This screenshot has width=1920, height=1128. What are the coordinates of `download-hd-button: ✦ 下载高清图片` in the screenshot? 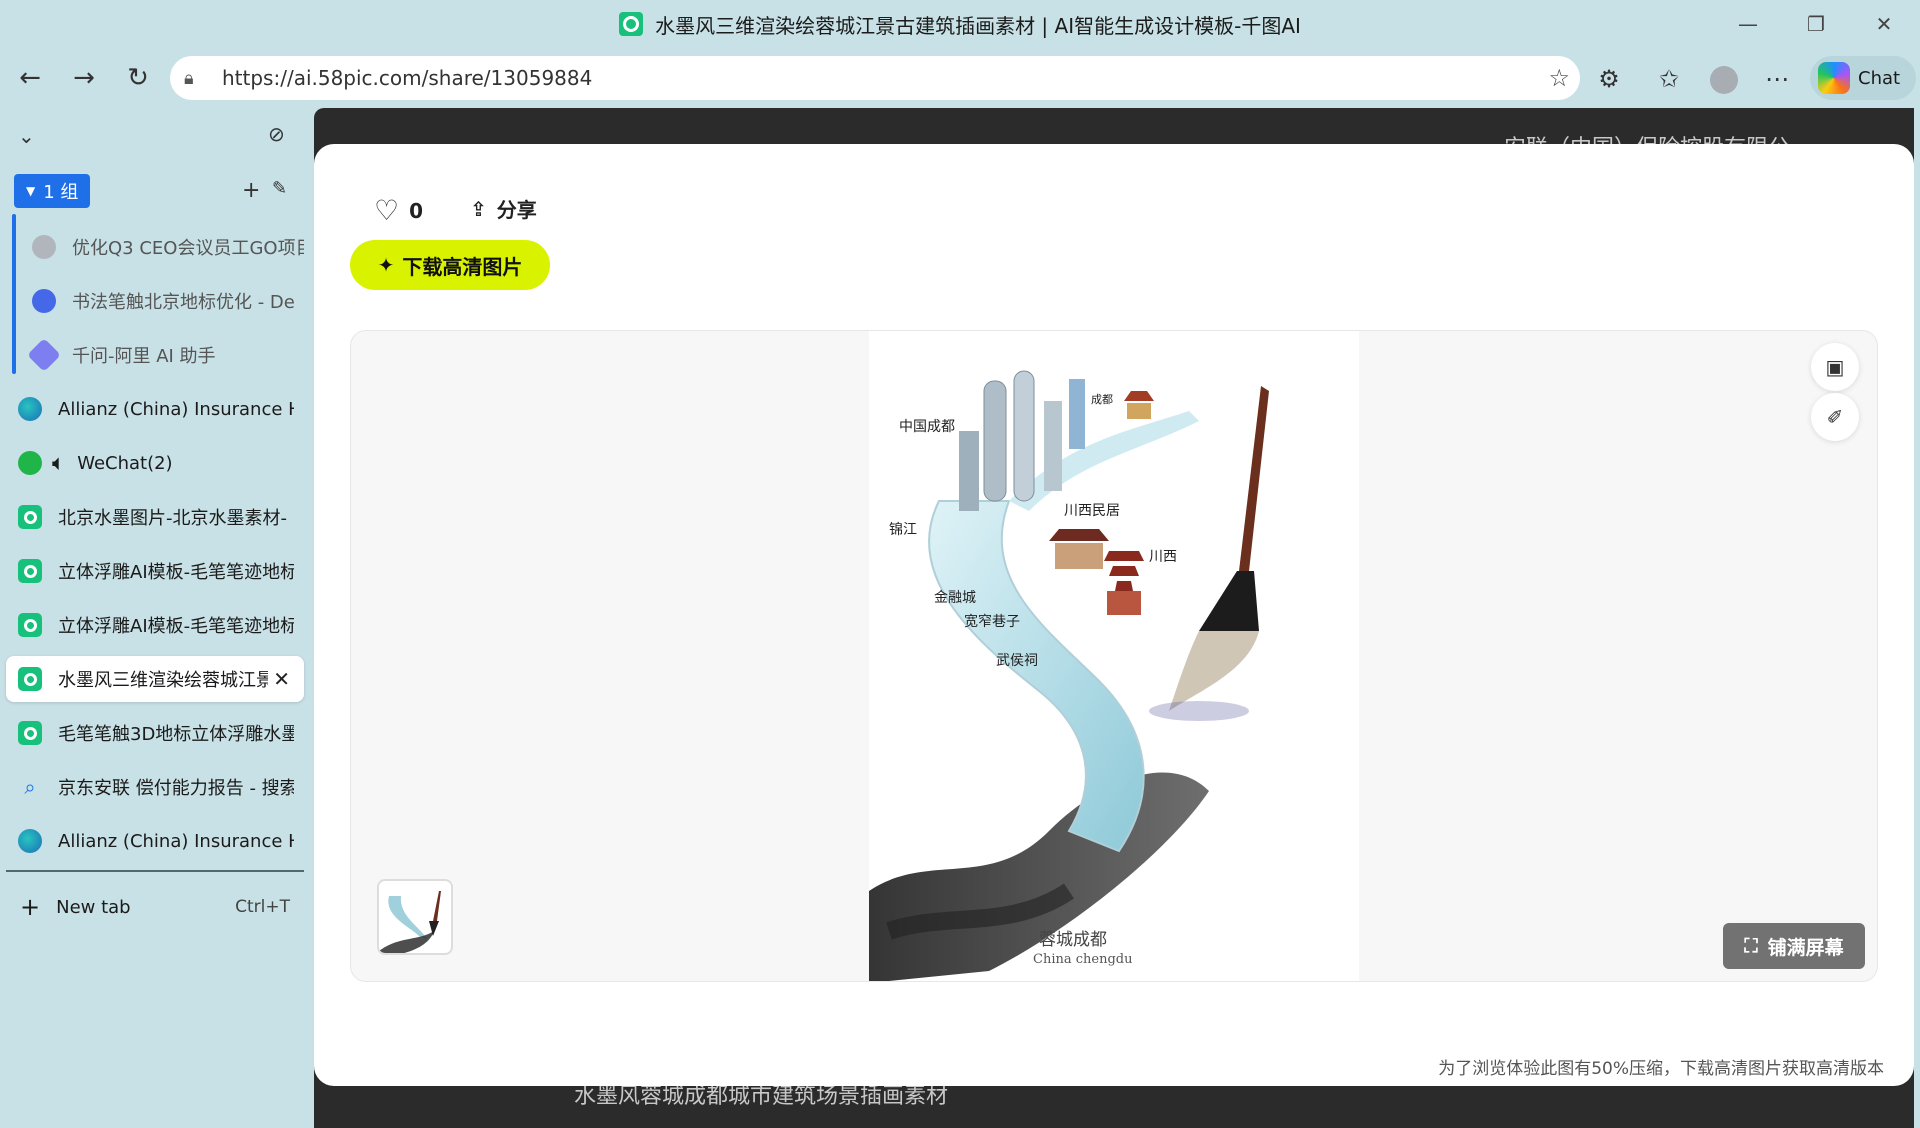 It's located at (450, 265).